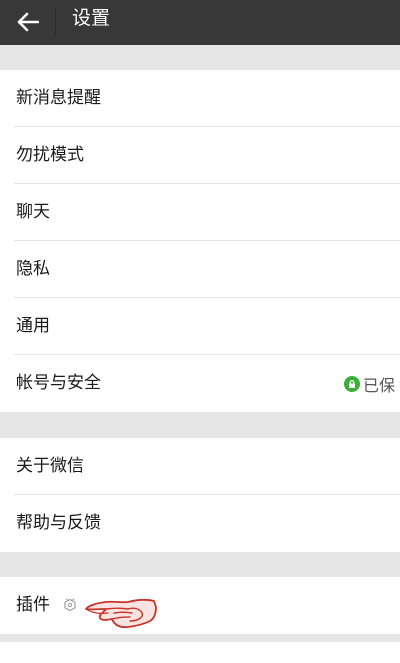  I want to click on settings-item-new-message-notification: 新消息提醒, so click(200, 98).